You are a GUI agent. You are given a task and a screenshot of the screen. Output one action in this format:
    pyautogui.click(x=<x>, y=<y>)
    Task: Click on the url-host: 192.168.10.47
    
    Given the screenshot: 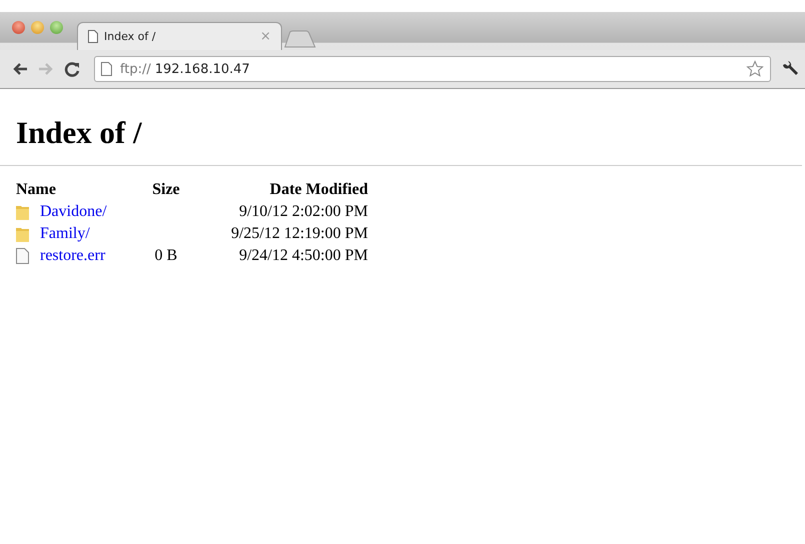 What is the action you would take?
    pyautogui.click(x=202, y=69)
    